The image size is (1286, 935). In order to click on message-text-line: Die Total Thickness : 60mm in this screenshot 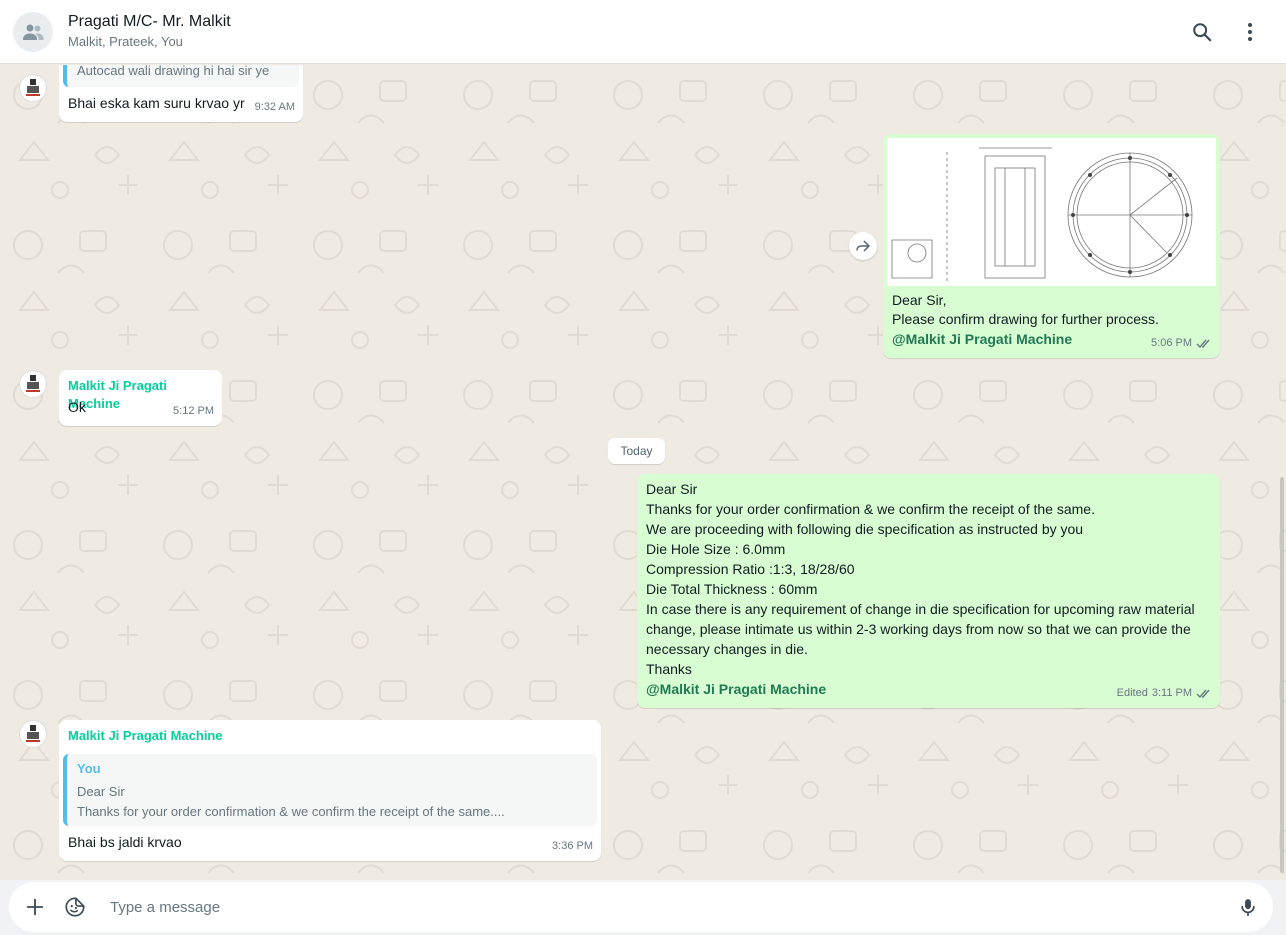, I will do `click(732, 589)`.